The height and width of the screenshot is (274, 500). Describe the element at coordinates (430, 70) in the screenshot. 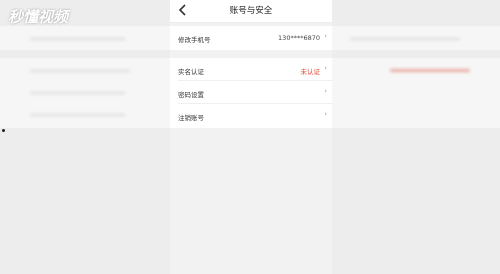

I see `background-blur-red` at that location.